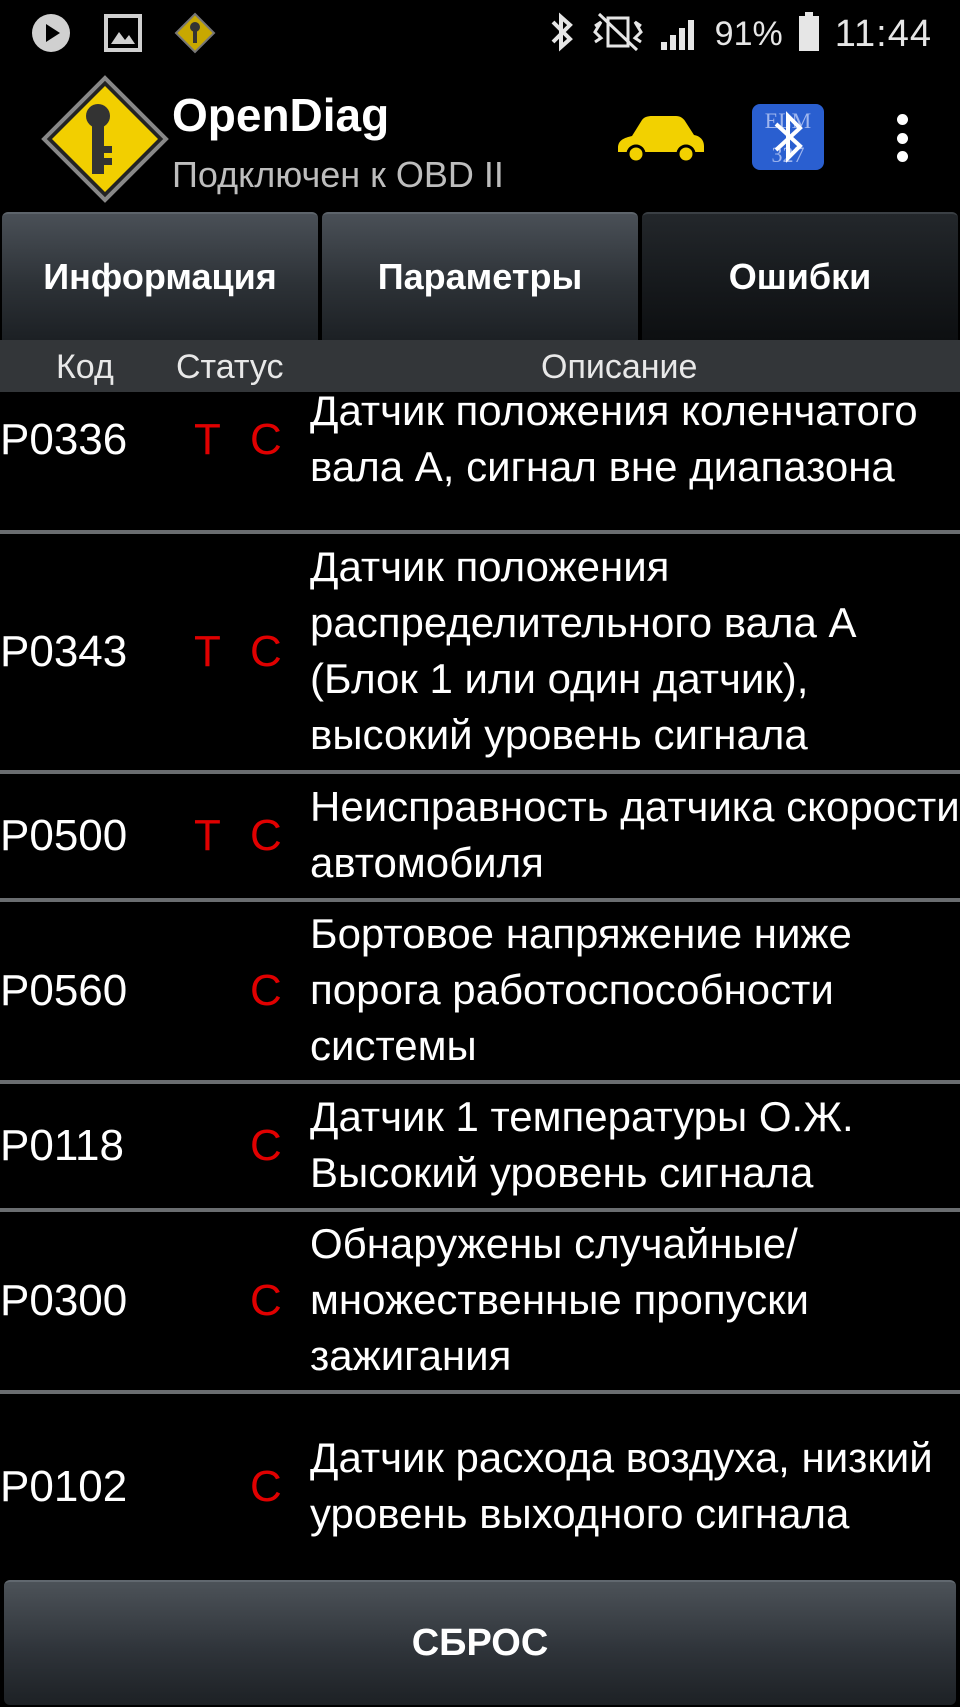 The image size is (960, 1707). I want to click on table-header: Код Статус Описание, so click(480, 366).